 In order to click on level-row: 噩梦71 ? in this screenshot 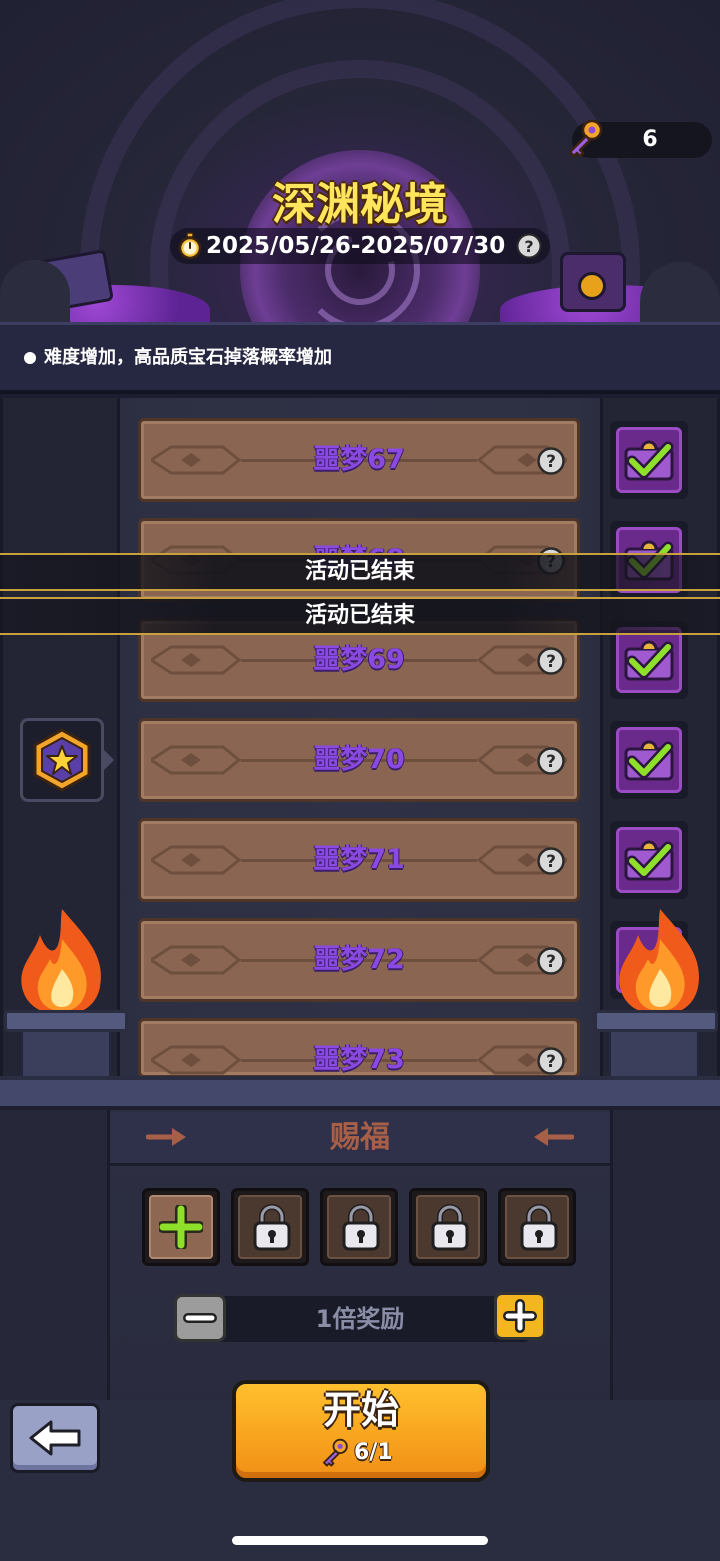, I will do `click(359, 860)`.